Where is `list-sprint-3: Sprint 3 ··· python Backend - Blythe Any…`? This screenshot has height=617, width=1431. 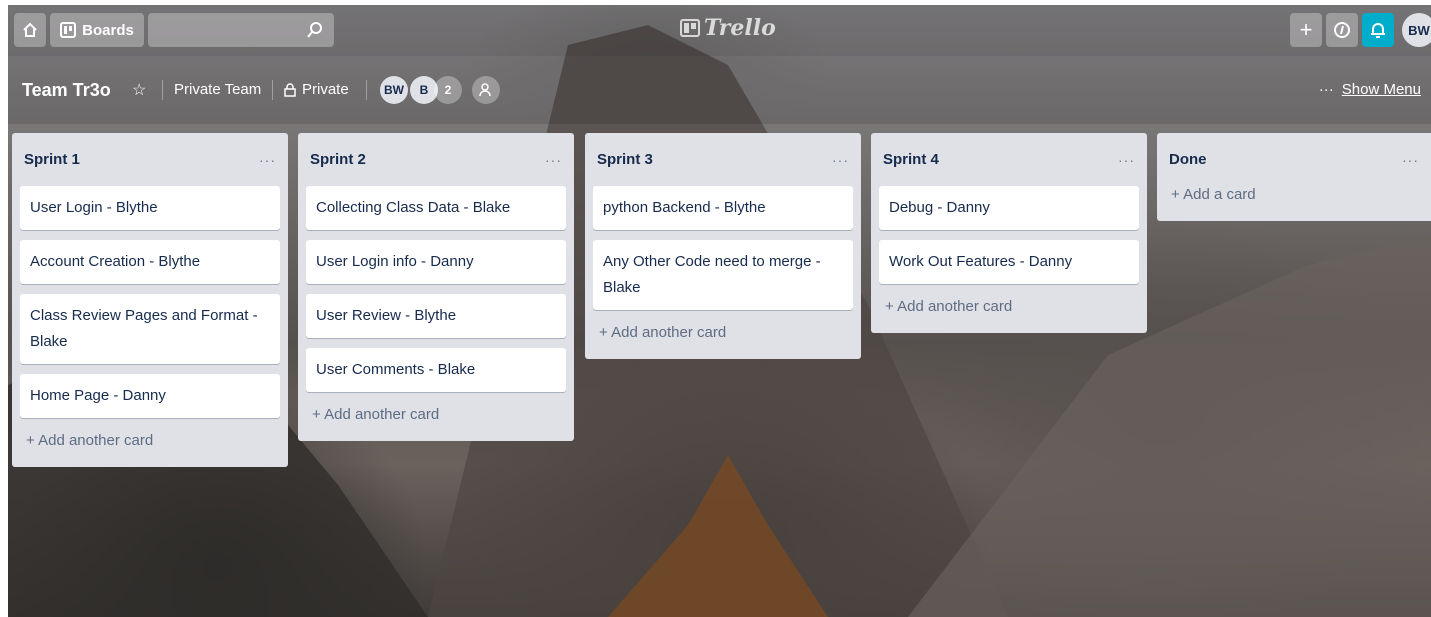
list-sprint-3: Sprint 3 ··· python Backend - Blythe Any… is located at coordinates (723, 246).